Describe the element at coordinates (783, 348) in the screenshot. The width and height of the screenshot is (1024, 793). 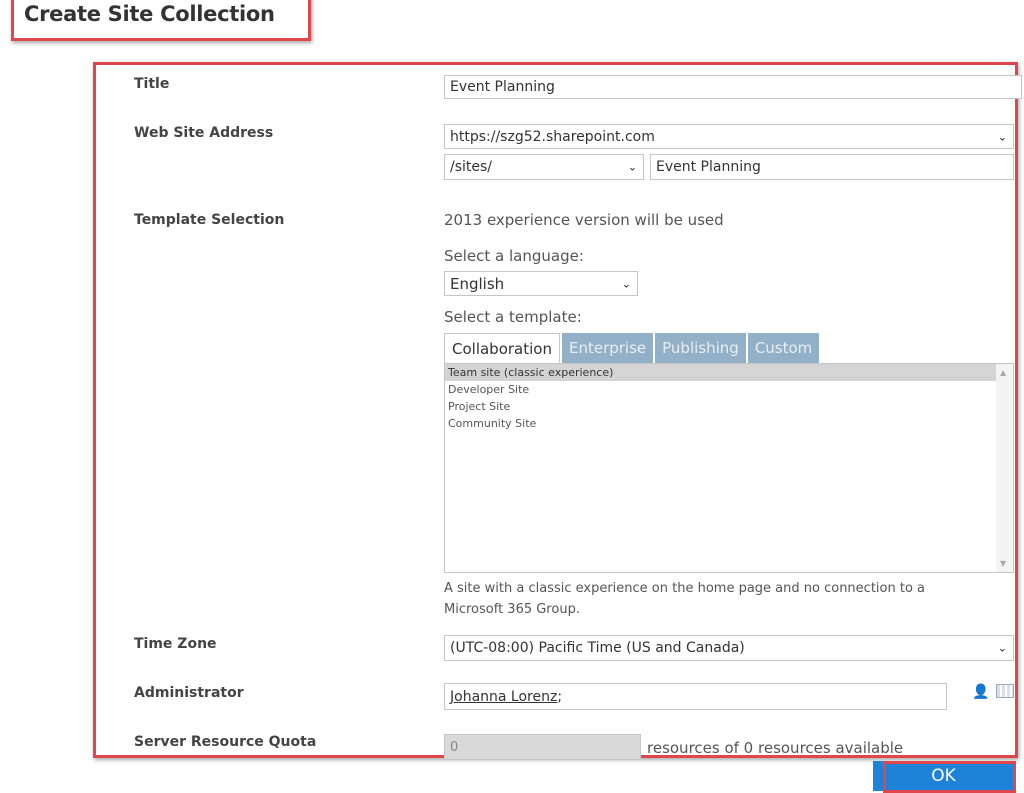
I see `tab-custom: Custom` at that location.